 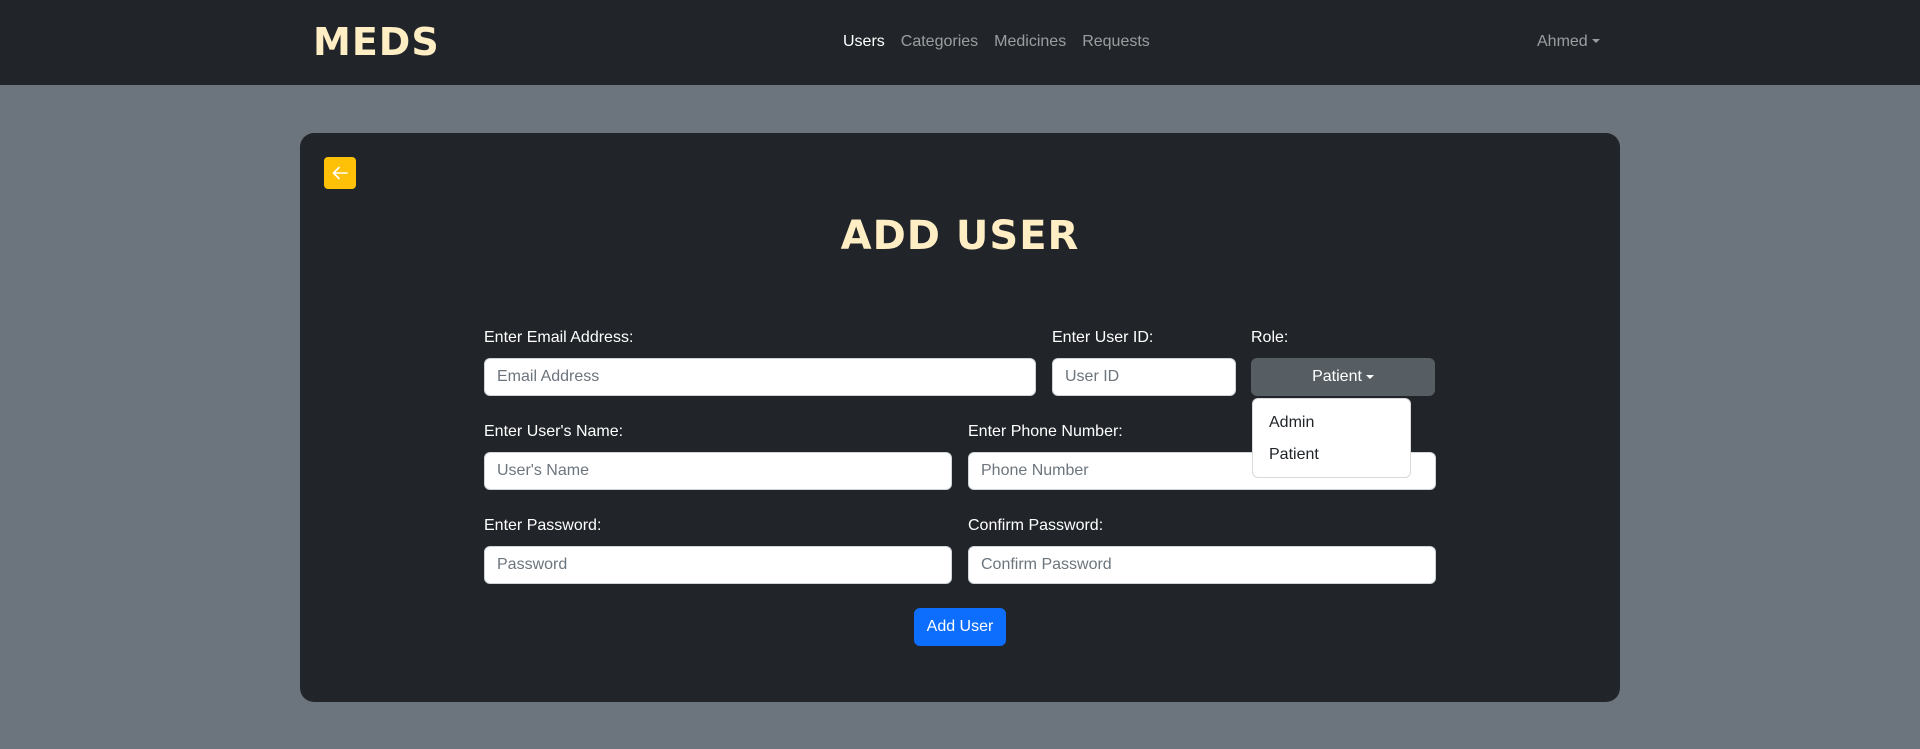 I want to click on user-menu-dropdown: Ahmed, so click(x=1568, y=42).